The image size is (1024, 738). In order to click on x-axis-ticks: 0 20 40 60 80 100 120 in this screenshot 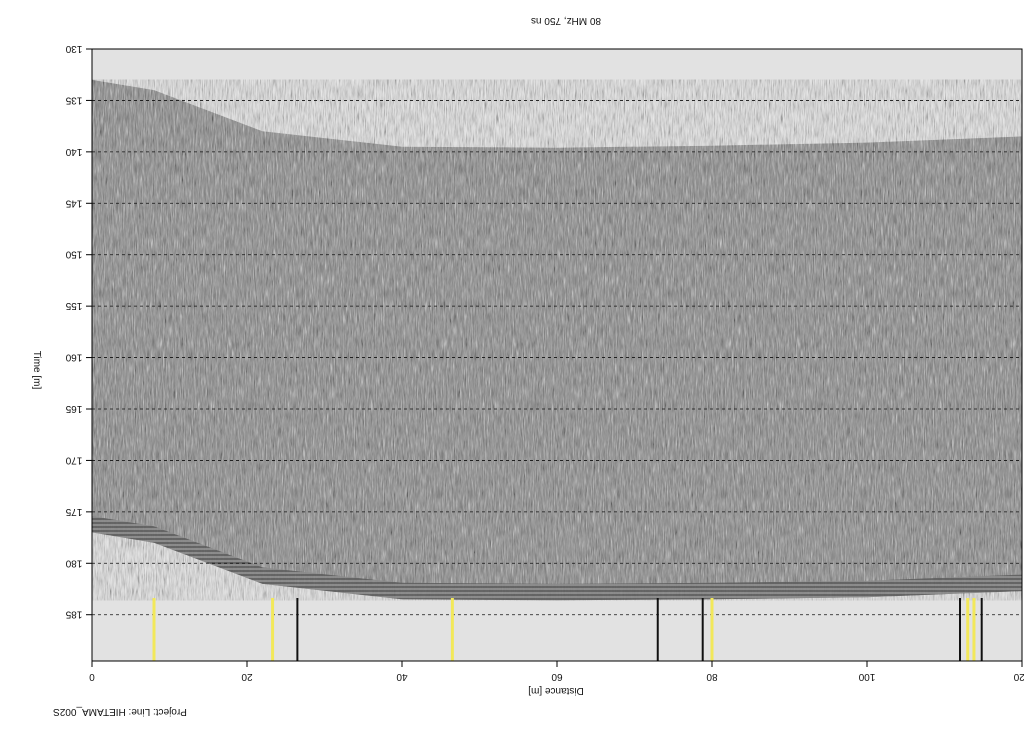, I will do `click(556, 671)`.